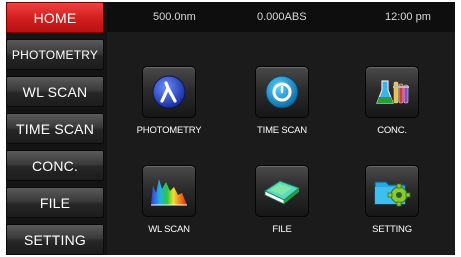  I want to click on conc-button, so click(392, 92).